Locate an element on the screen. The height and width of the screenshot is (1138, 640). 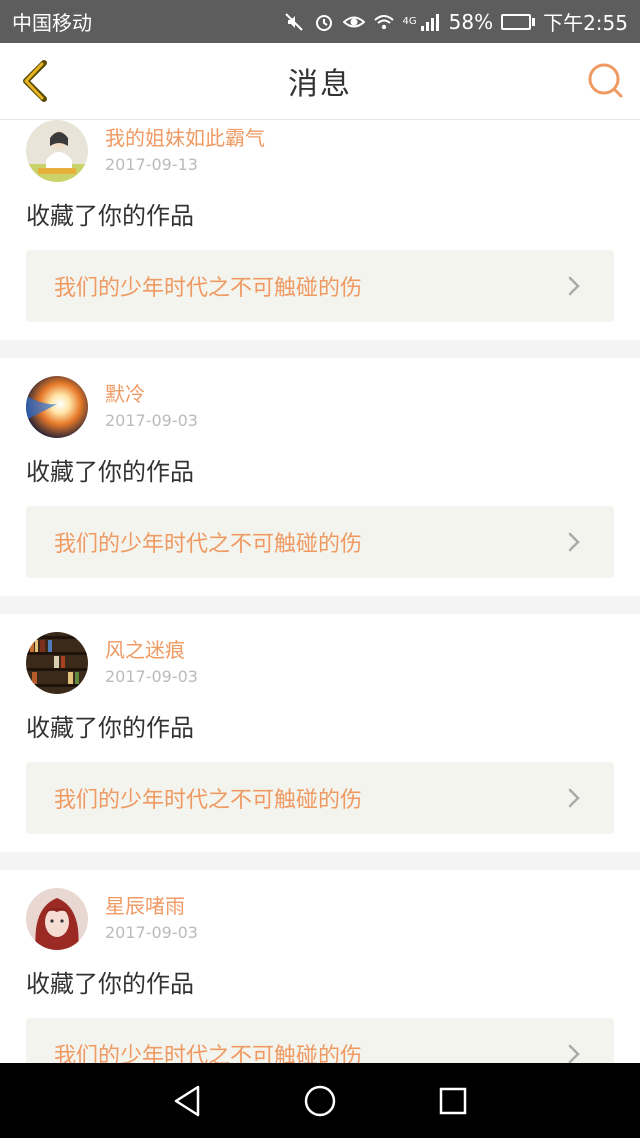
back-button is located at coordinates (34, 81).